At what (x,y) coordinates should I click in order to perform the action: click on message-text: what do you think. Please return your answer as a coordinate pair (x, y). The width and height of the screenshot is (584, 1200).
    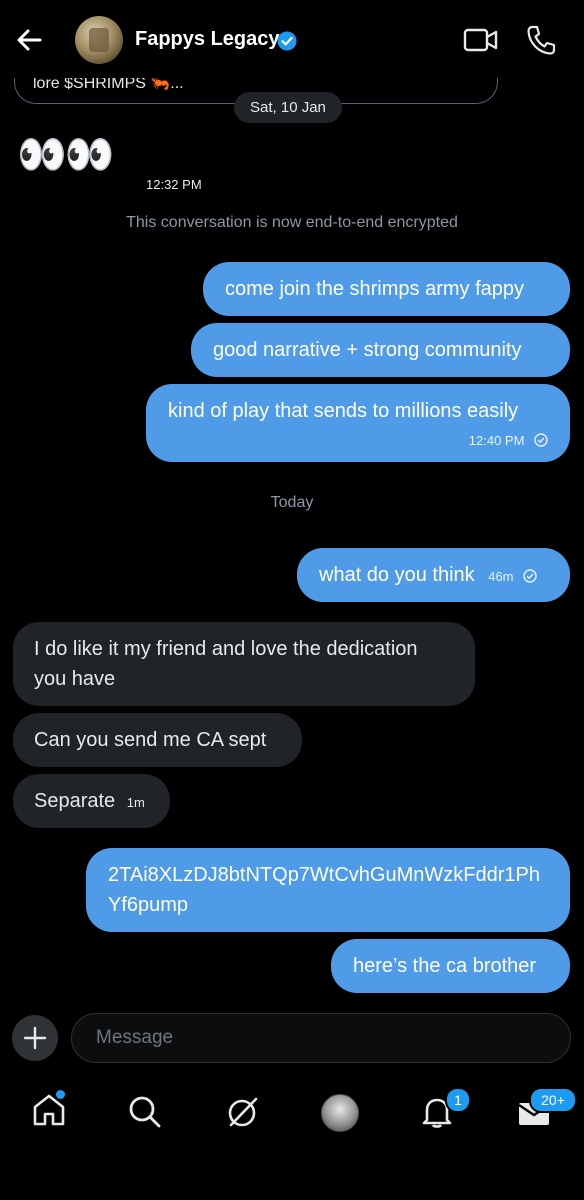
    Looking at the image, I should click on (397, 575).